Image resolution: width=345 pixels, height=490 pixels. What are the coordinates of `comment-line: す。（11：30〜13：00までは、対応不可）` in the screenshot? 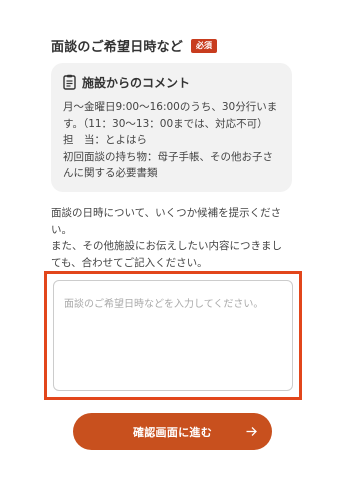 It's located at (165, 123).